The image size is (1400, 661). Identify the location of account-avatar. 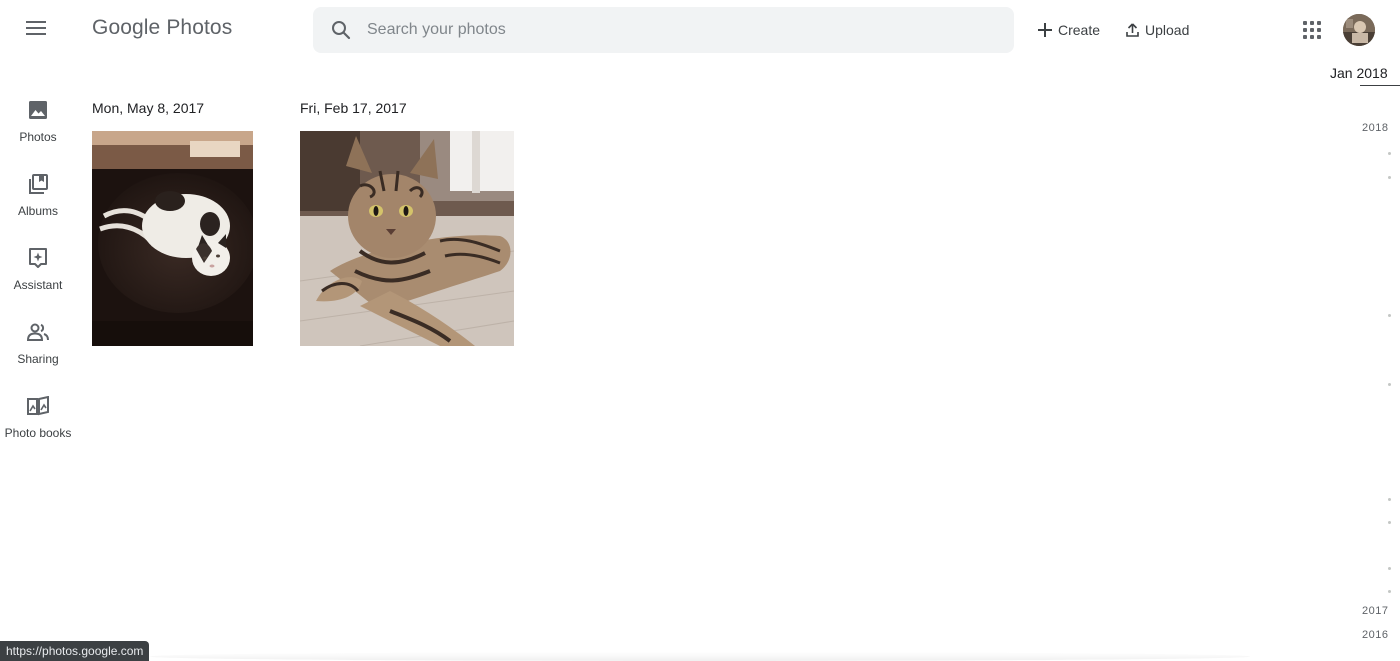
(1359, 30).